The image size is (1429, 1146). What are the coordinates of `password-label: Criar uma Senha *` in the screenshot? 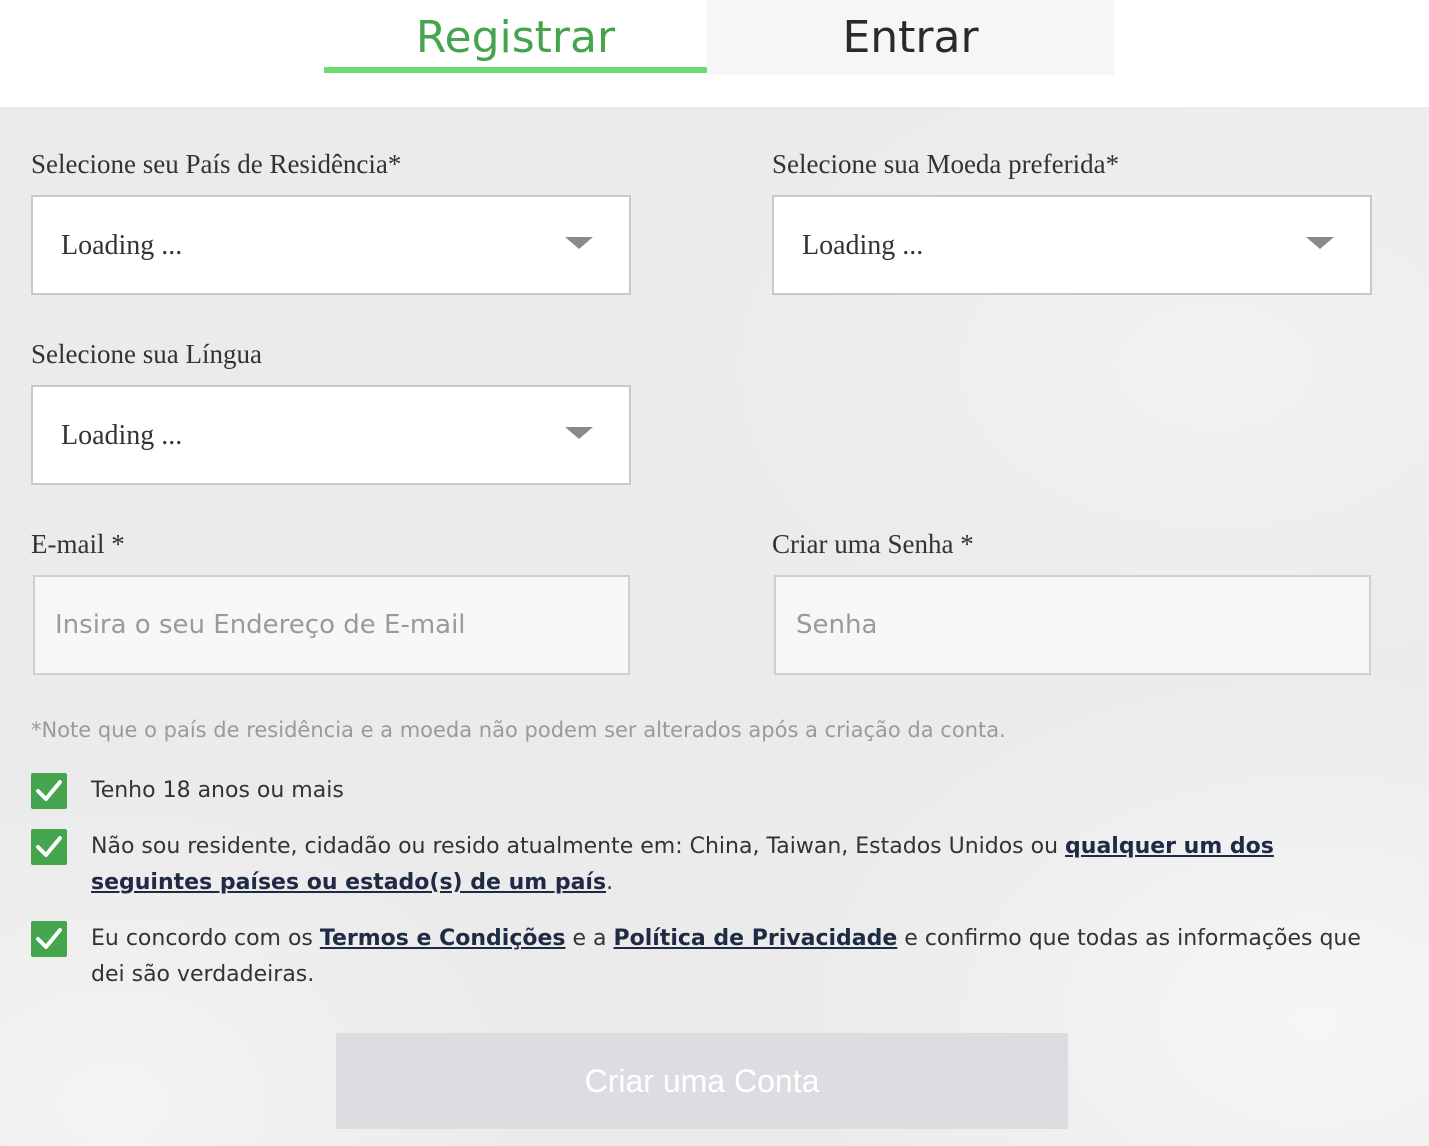 It's located at (873, 544).